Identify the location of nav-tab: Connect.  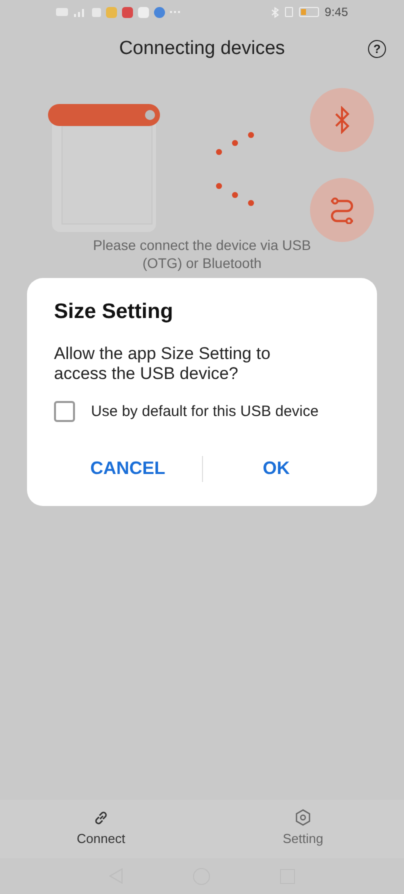
(101, 829).